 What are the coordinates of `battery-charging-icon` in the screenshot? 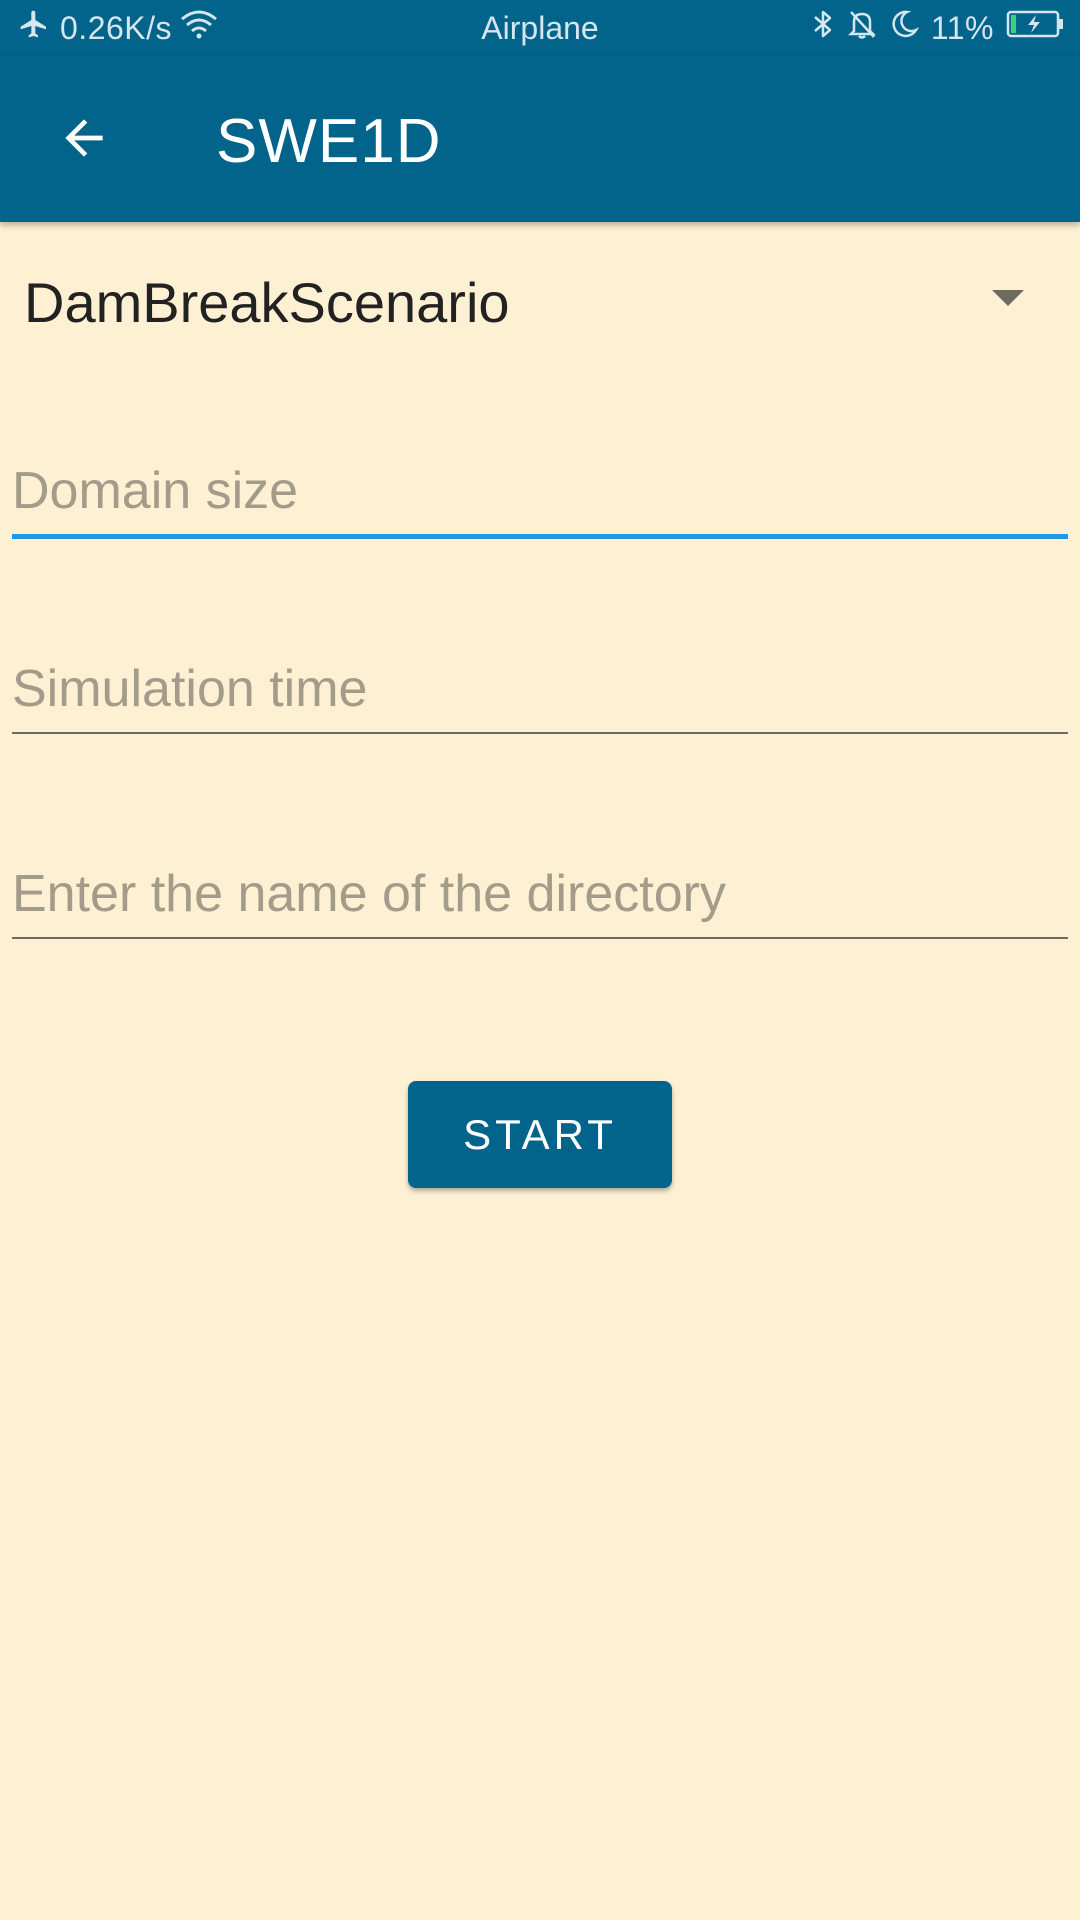 It's located at (1035, 28).